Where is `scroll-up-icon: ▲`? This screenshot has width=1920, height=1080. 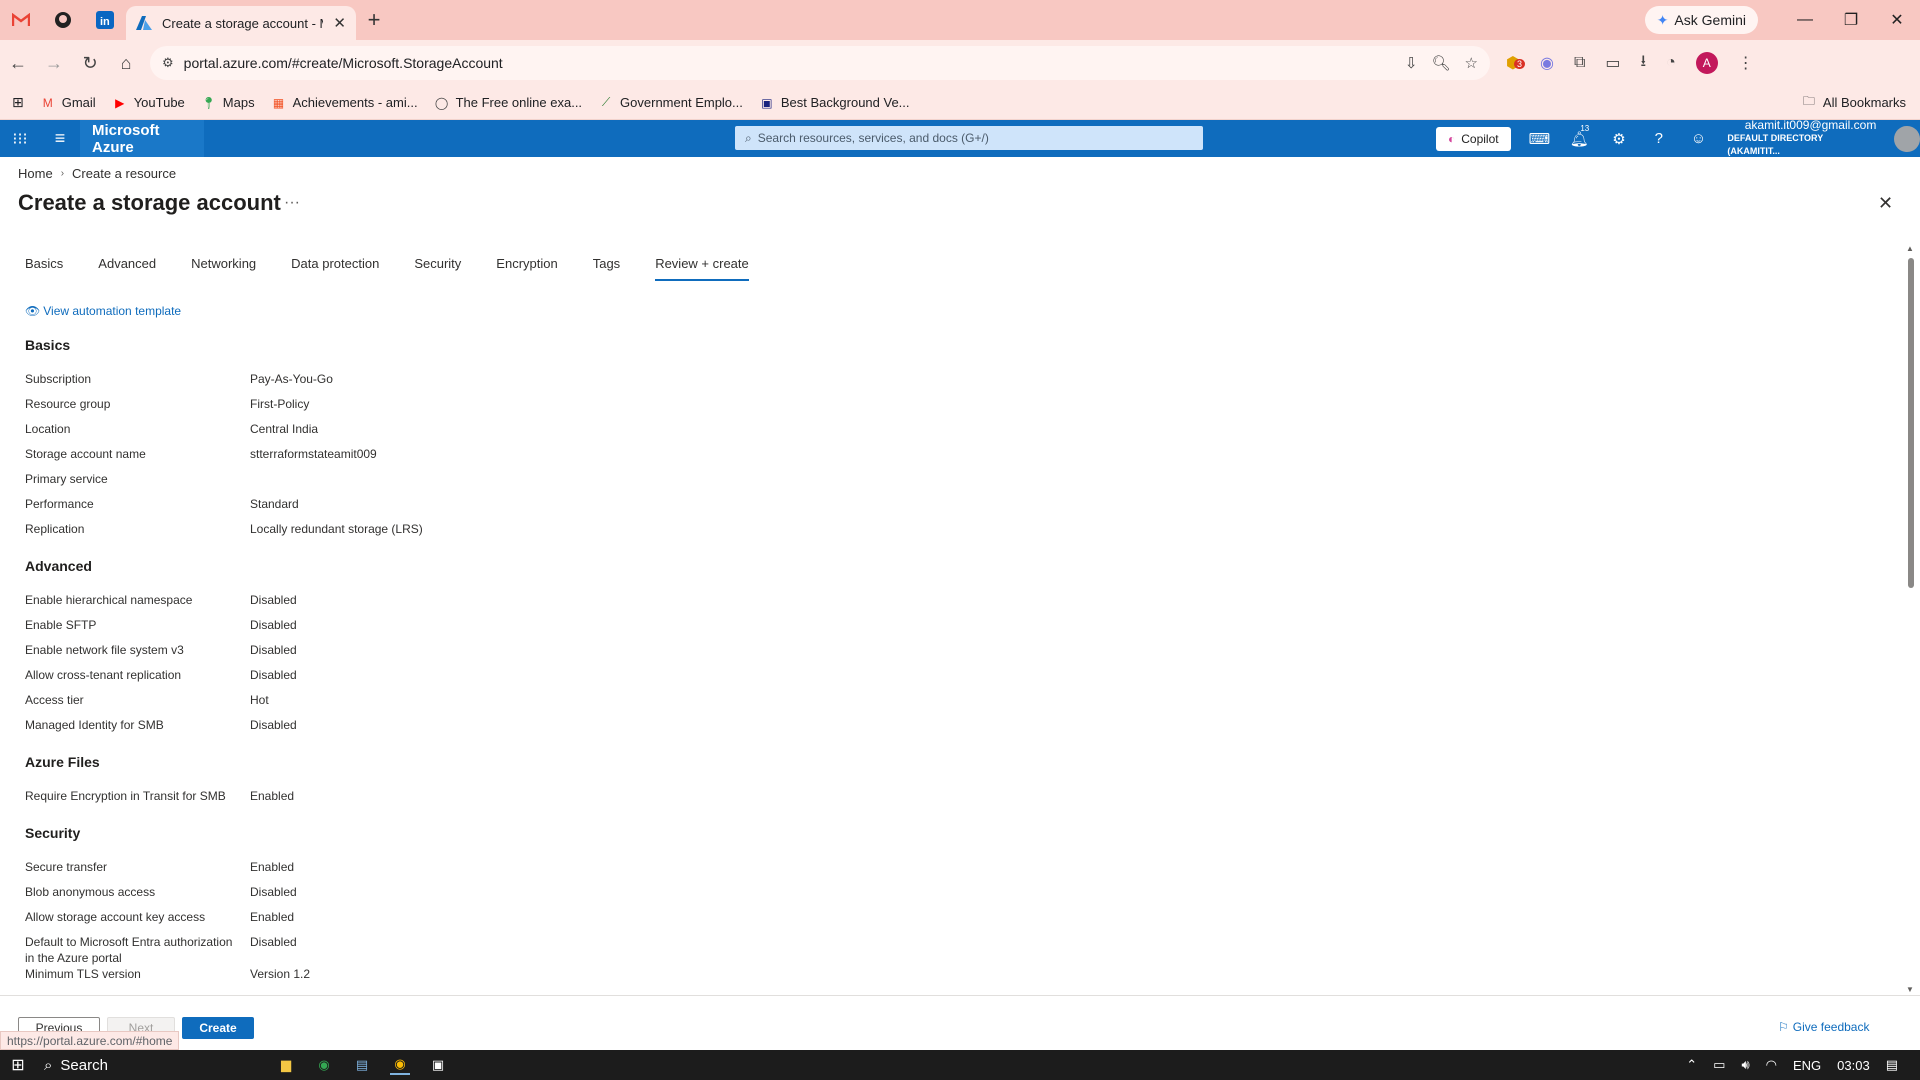 scroll-up-icon: ▲ is located at coordinates (1910, 248).